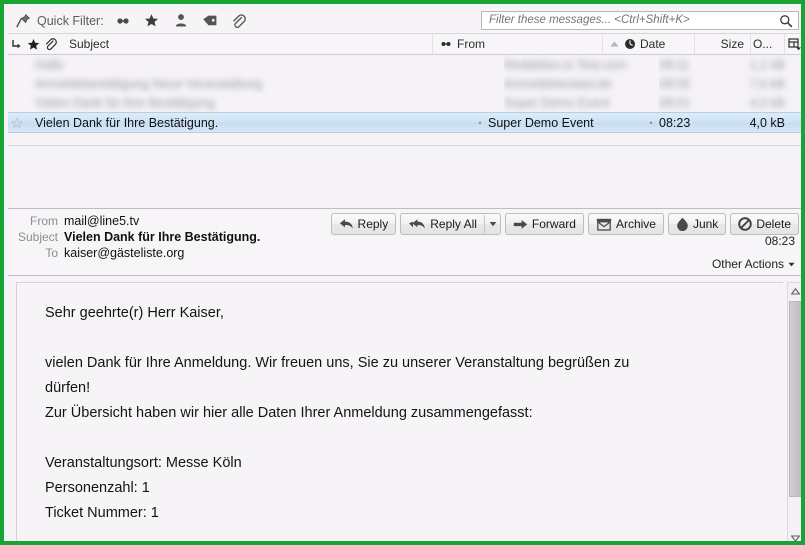  I want to click on clock-icon, so click(630, 44).